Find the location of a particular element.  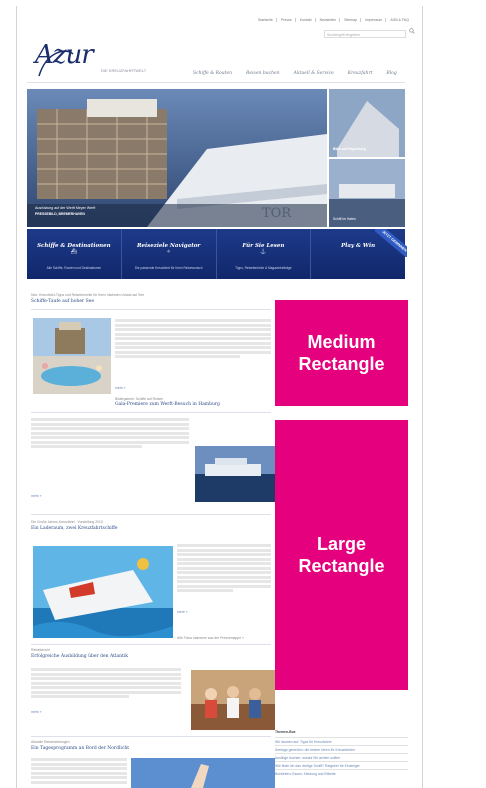

ad-label: Large Rectangle is located at coordinates (341, 555).